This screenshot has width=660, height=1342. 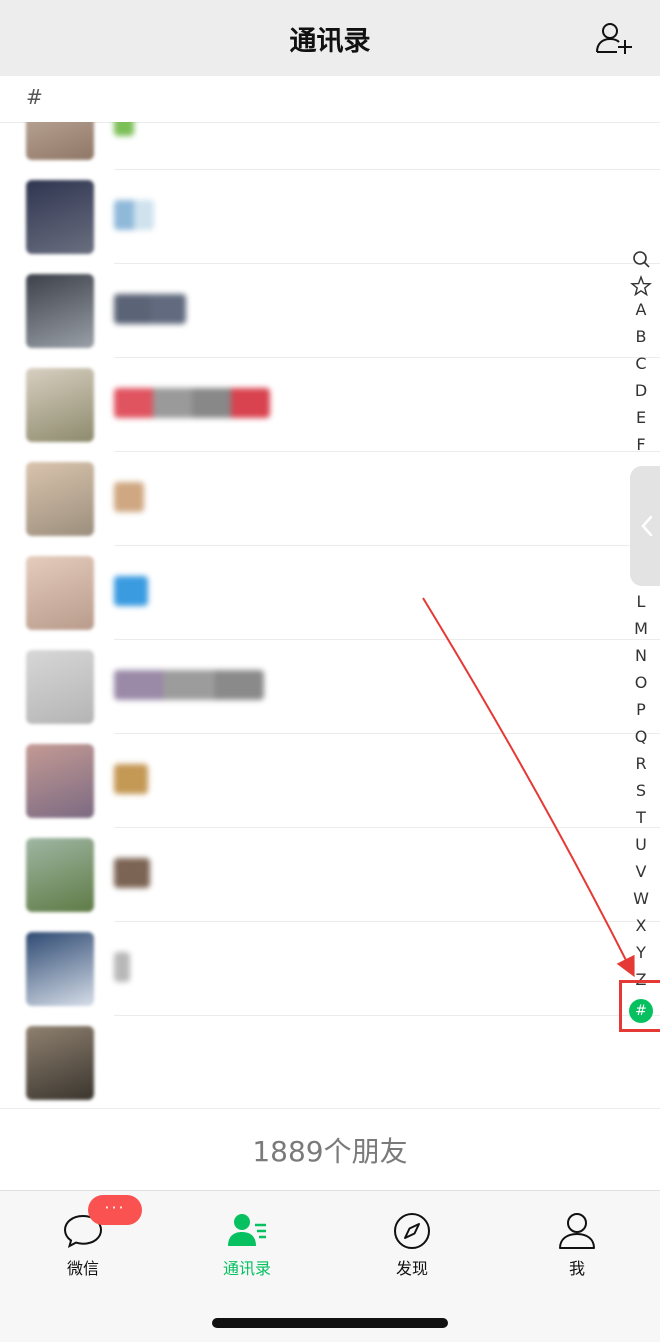 What do you see at coordinates (330, 99) in the screenshot?
I see `section-header: #` at bounding box center [330, 99].